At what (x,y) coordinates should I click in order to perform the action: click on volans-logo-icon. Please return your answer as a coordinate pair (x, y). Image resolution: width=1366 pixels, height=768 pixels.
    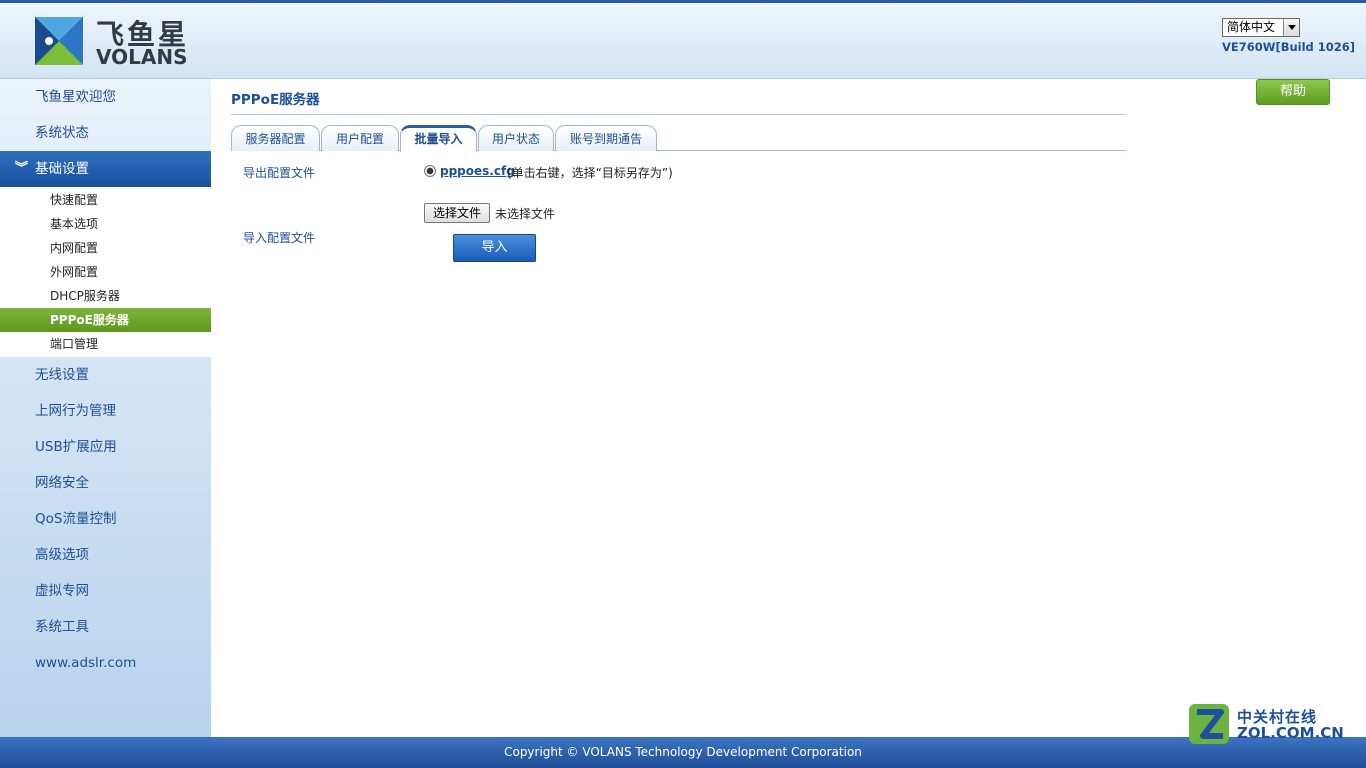
    Looking at the image, I should click on (59, 41).